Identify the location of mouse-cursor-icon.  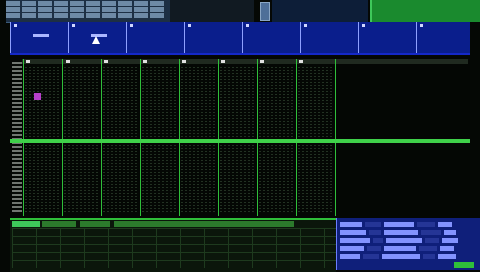
(96, 40).